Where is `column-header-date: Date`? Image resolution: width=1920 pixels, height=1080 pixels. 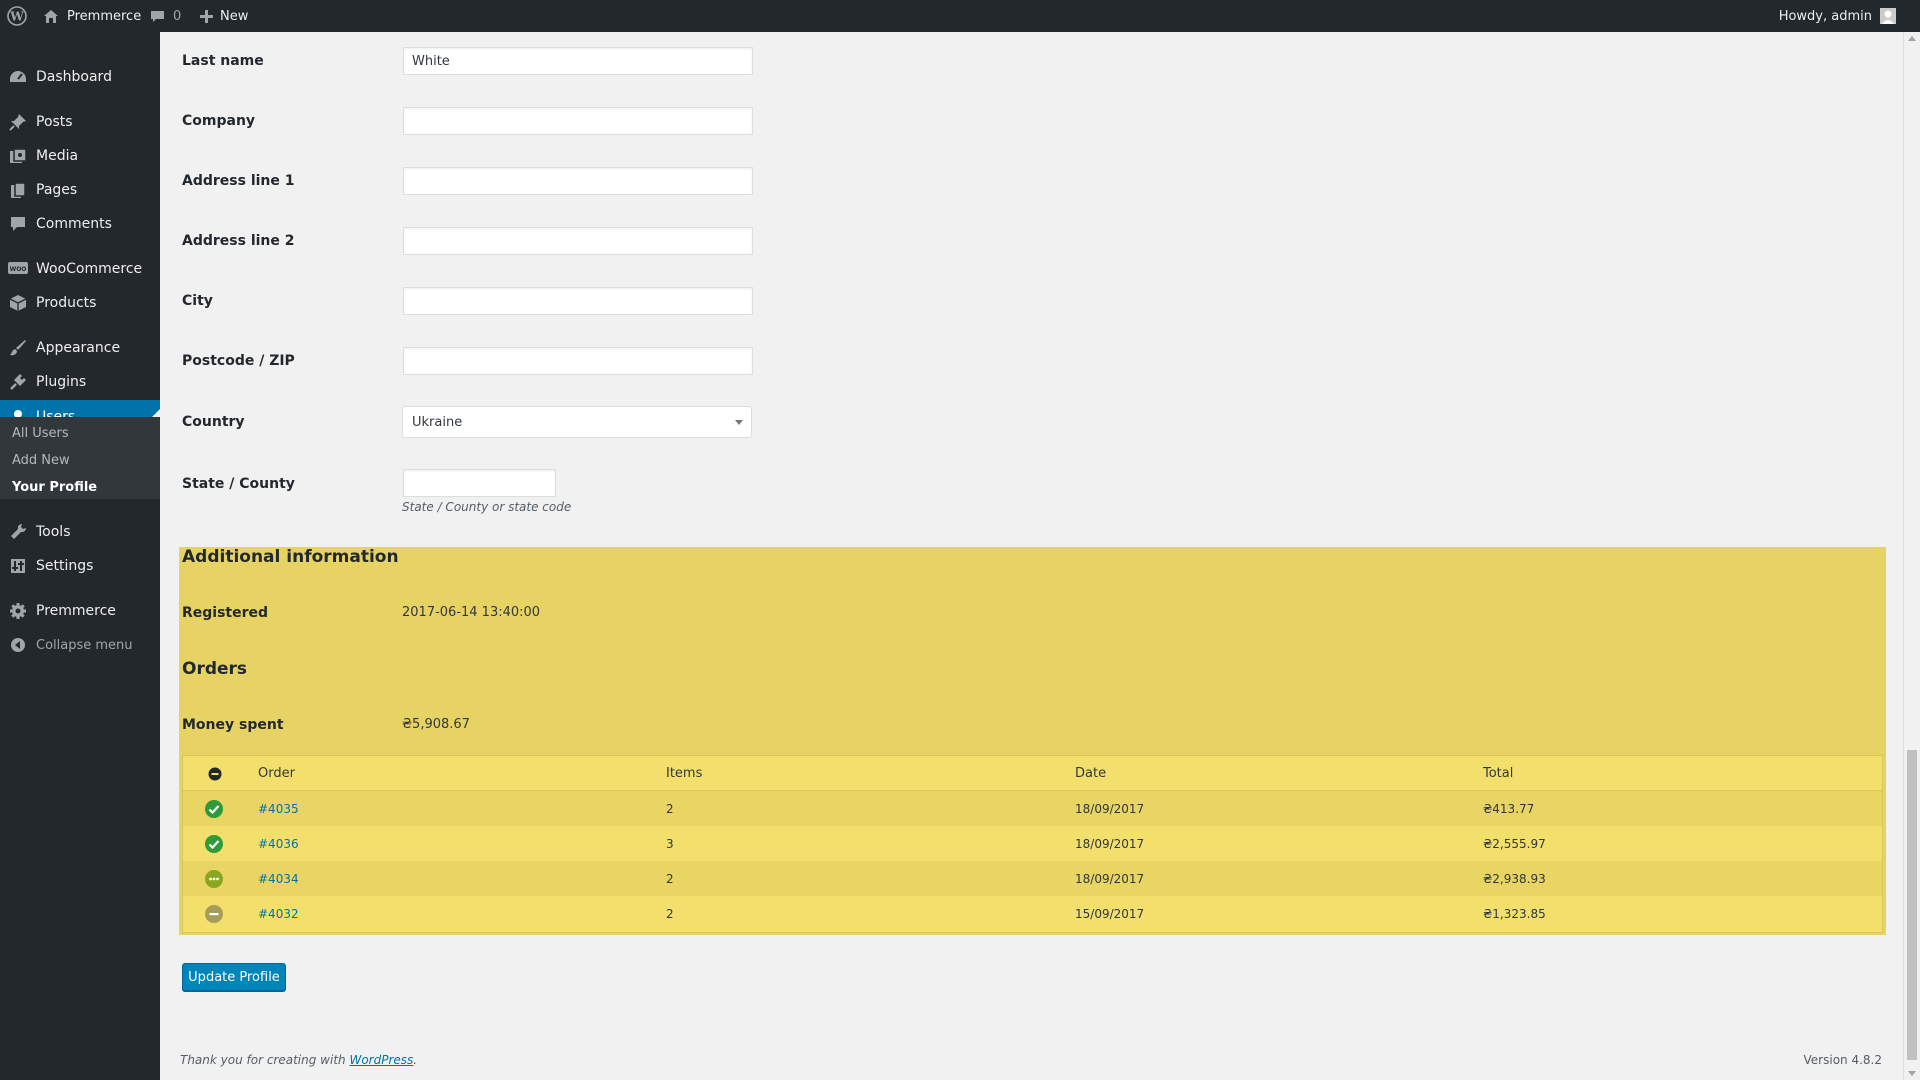
column-header-date: Date is located at coordinates (1090, 773).